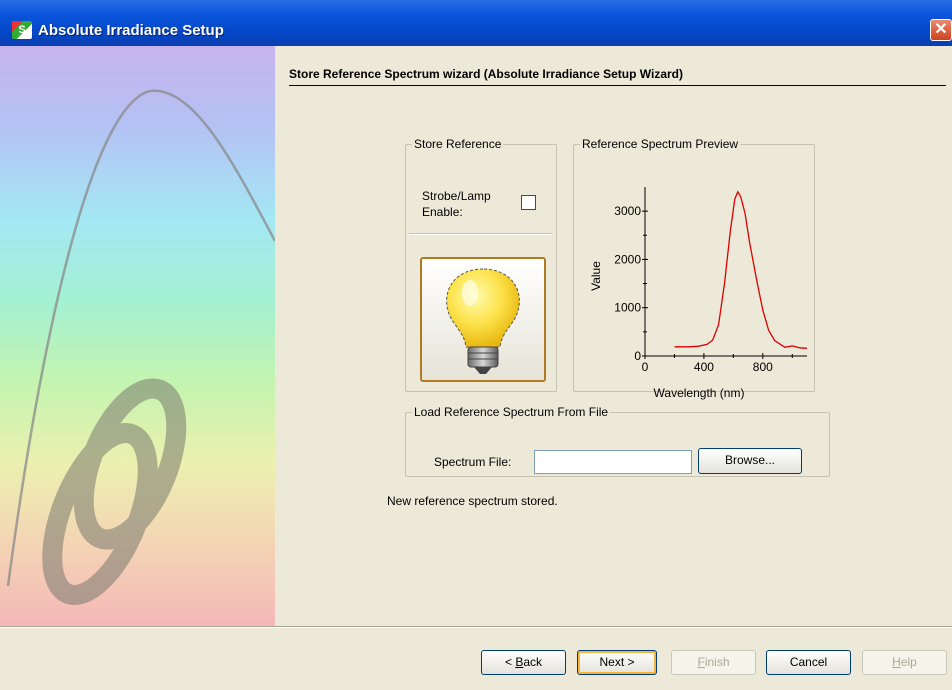 This screenshot has width=952, height=690. I want to click on finish-mnemonic: F, so click(701, 662).